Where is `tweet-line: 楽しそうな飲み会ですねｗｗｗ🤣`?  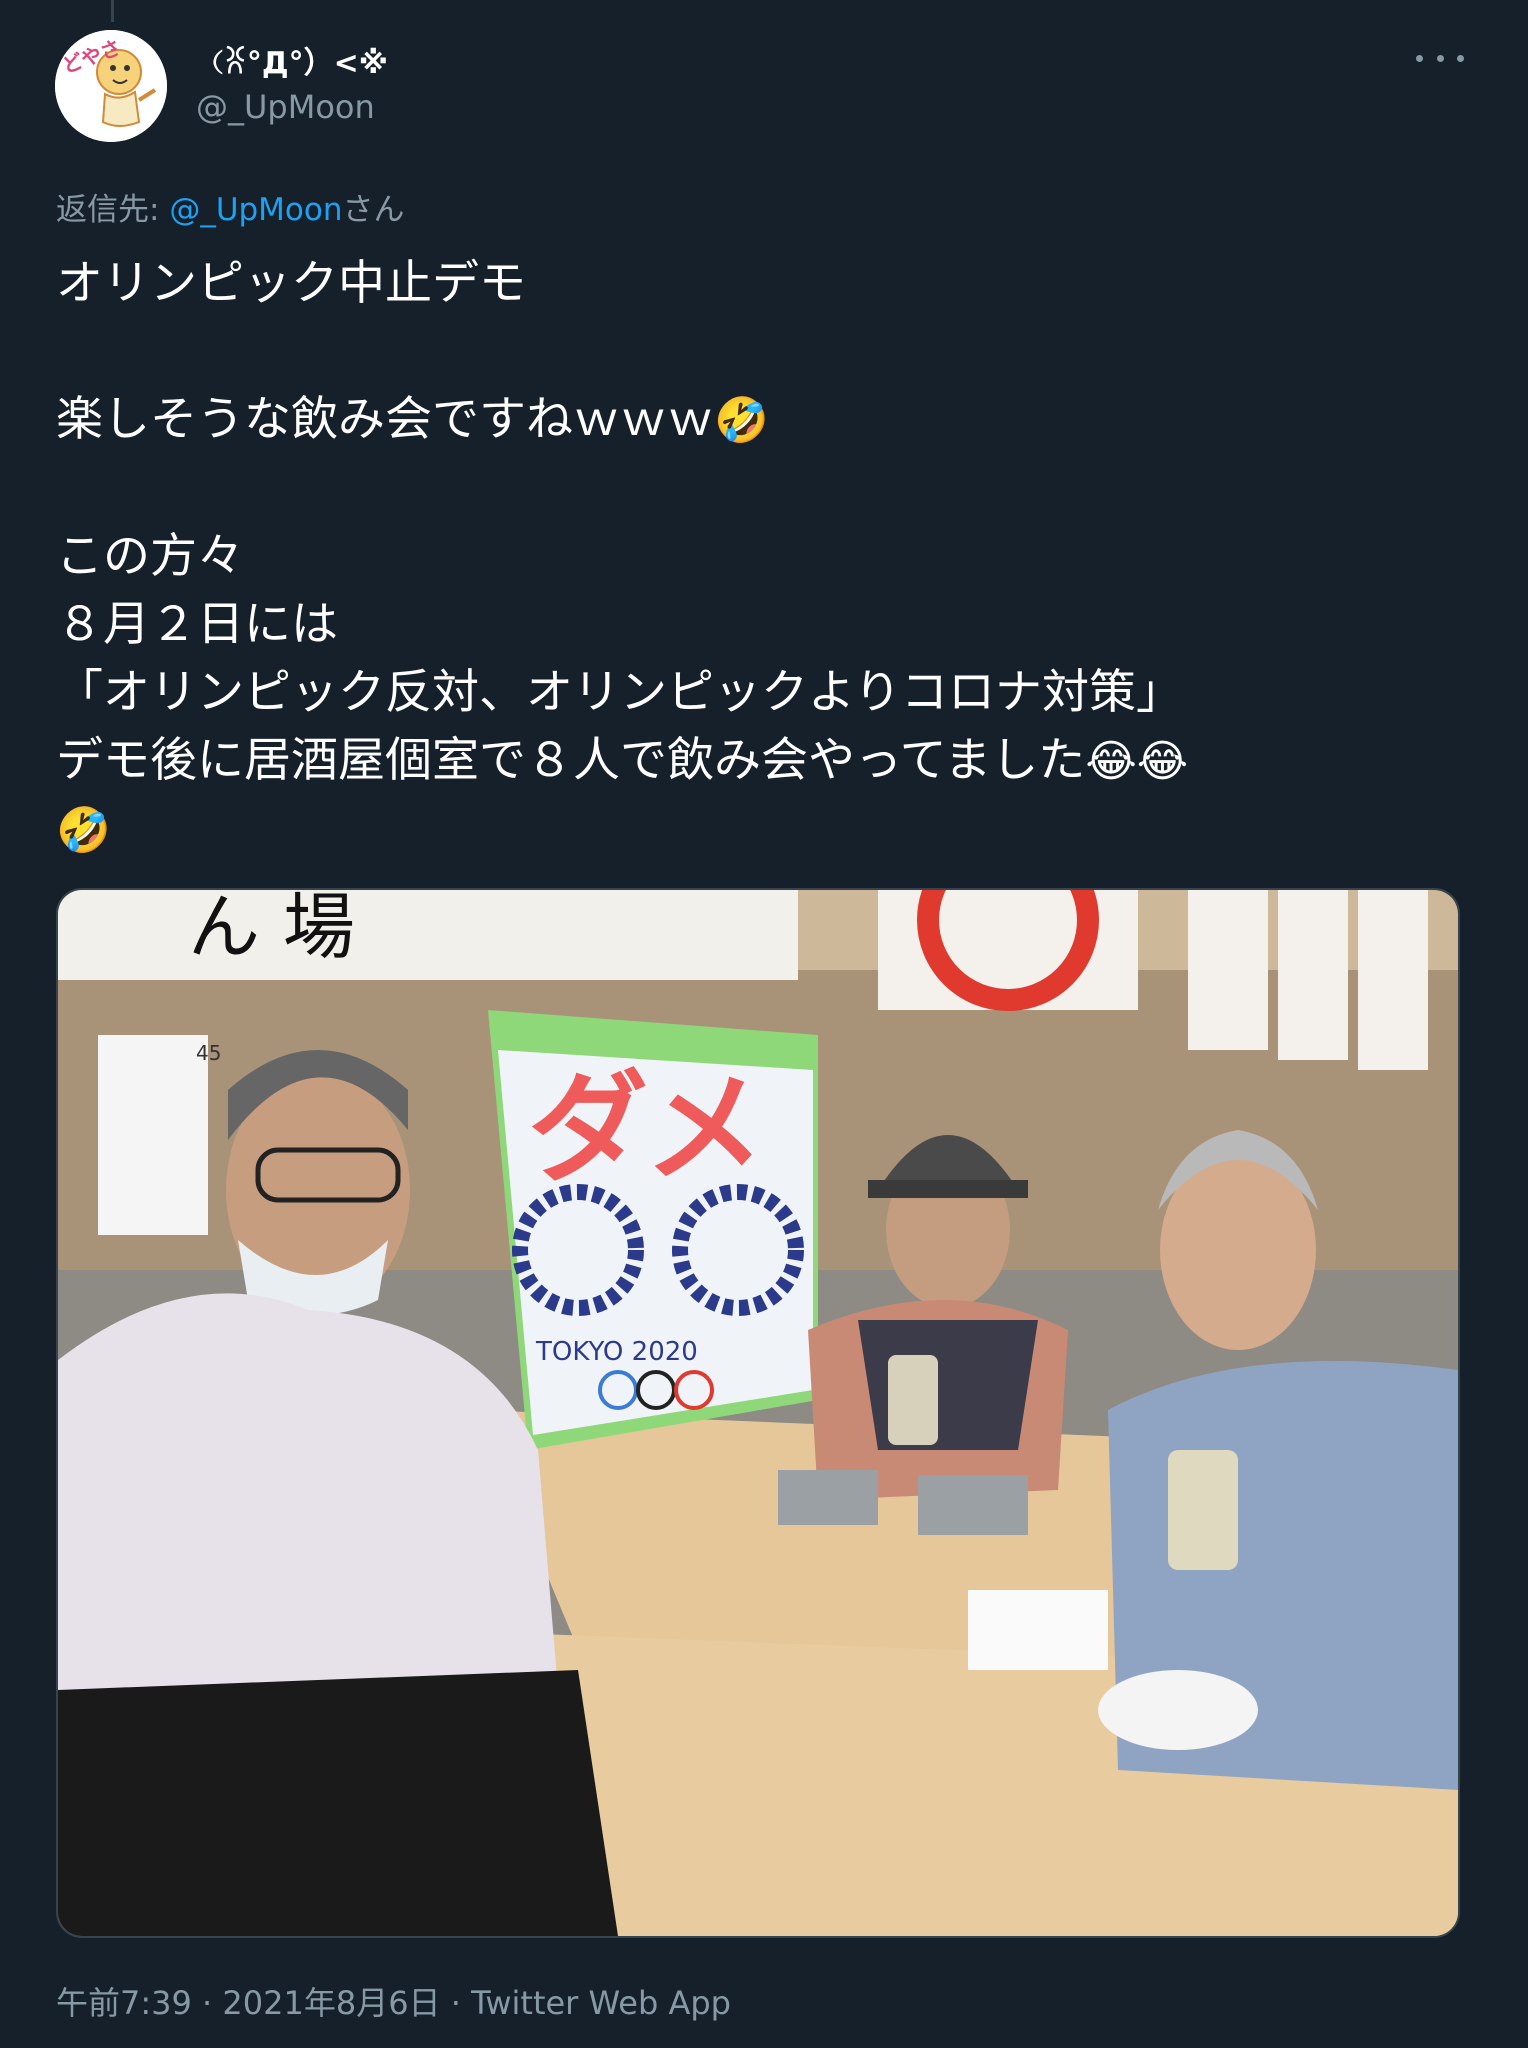
tweet-line: 楽しそうな飲み会ですねｗｗｗ🤣 is located at coordinates (766, 420).